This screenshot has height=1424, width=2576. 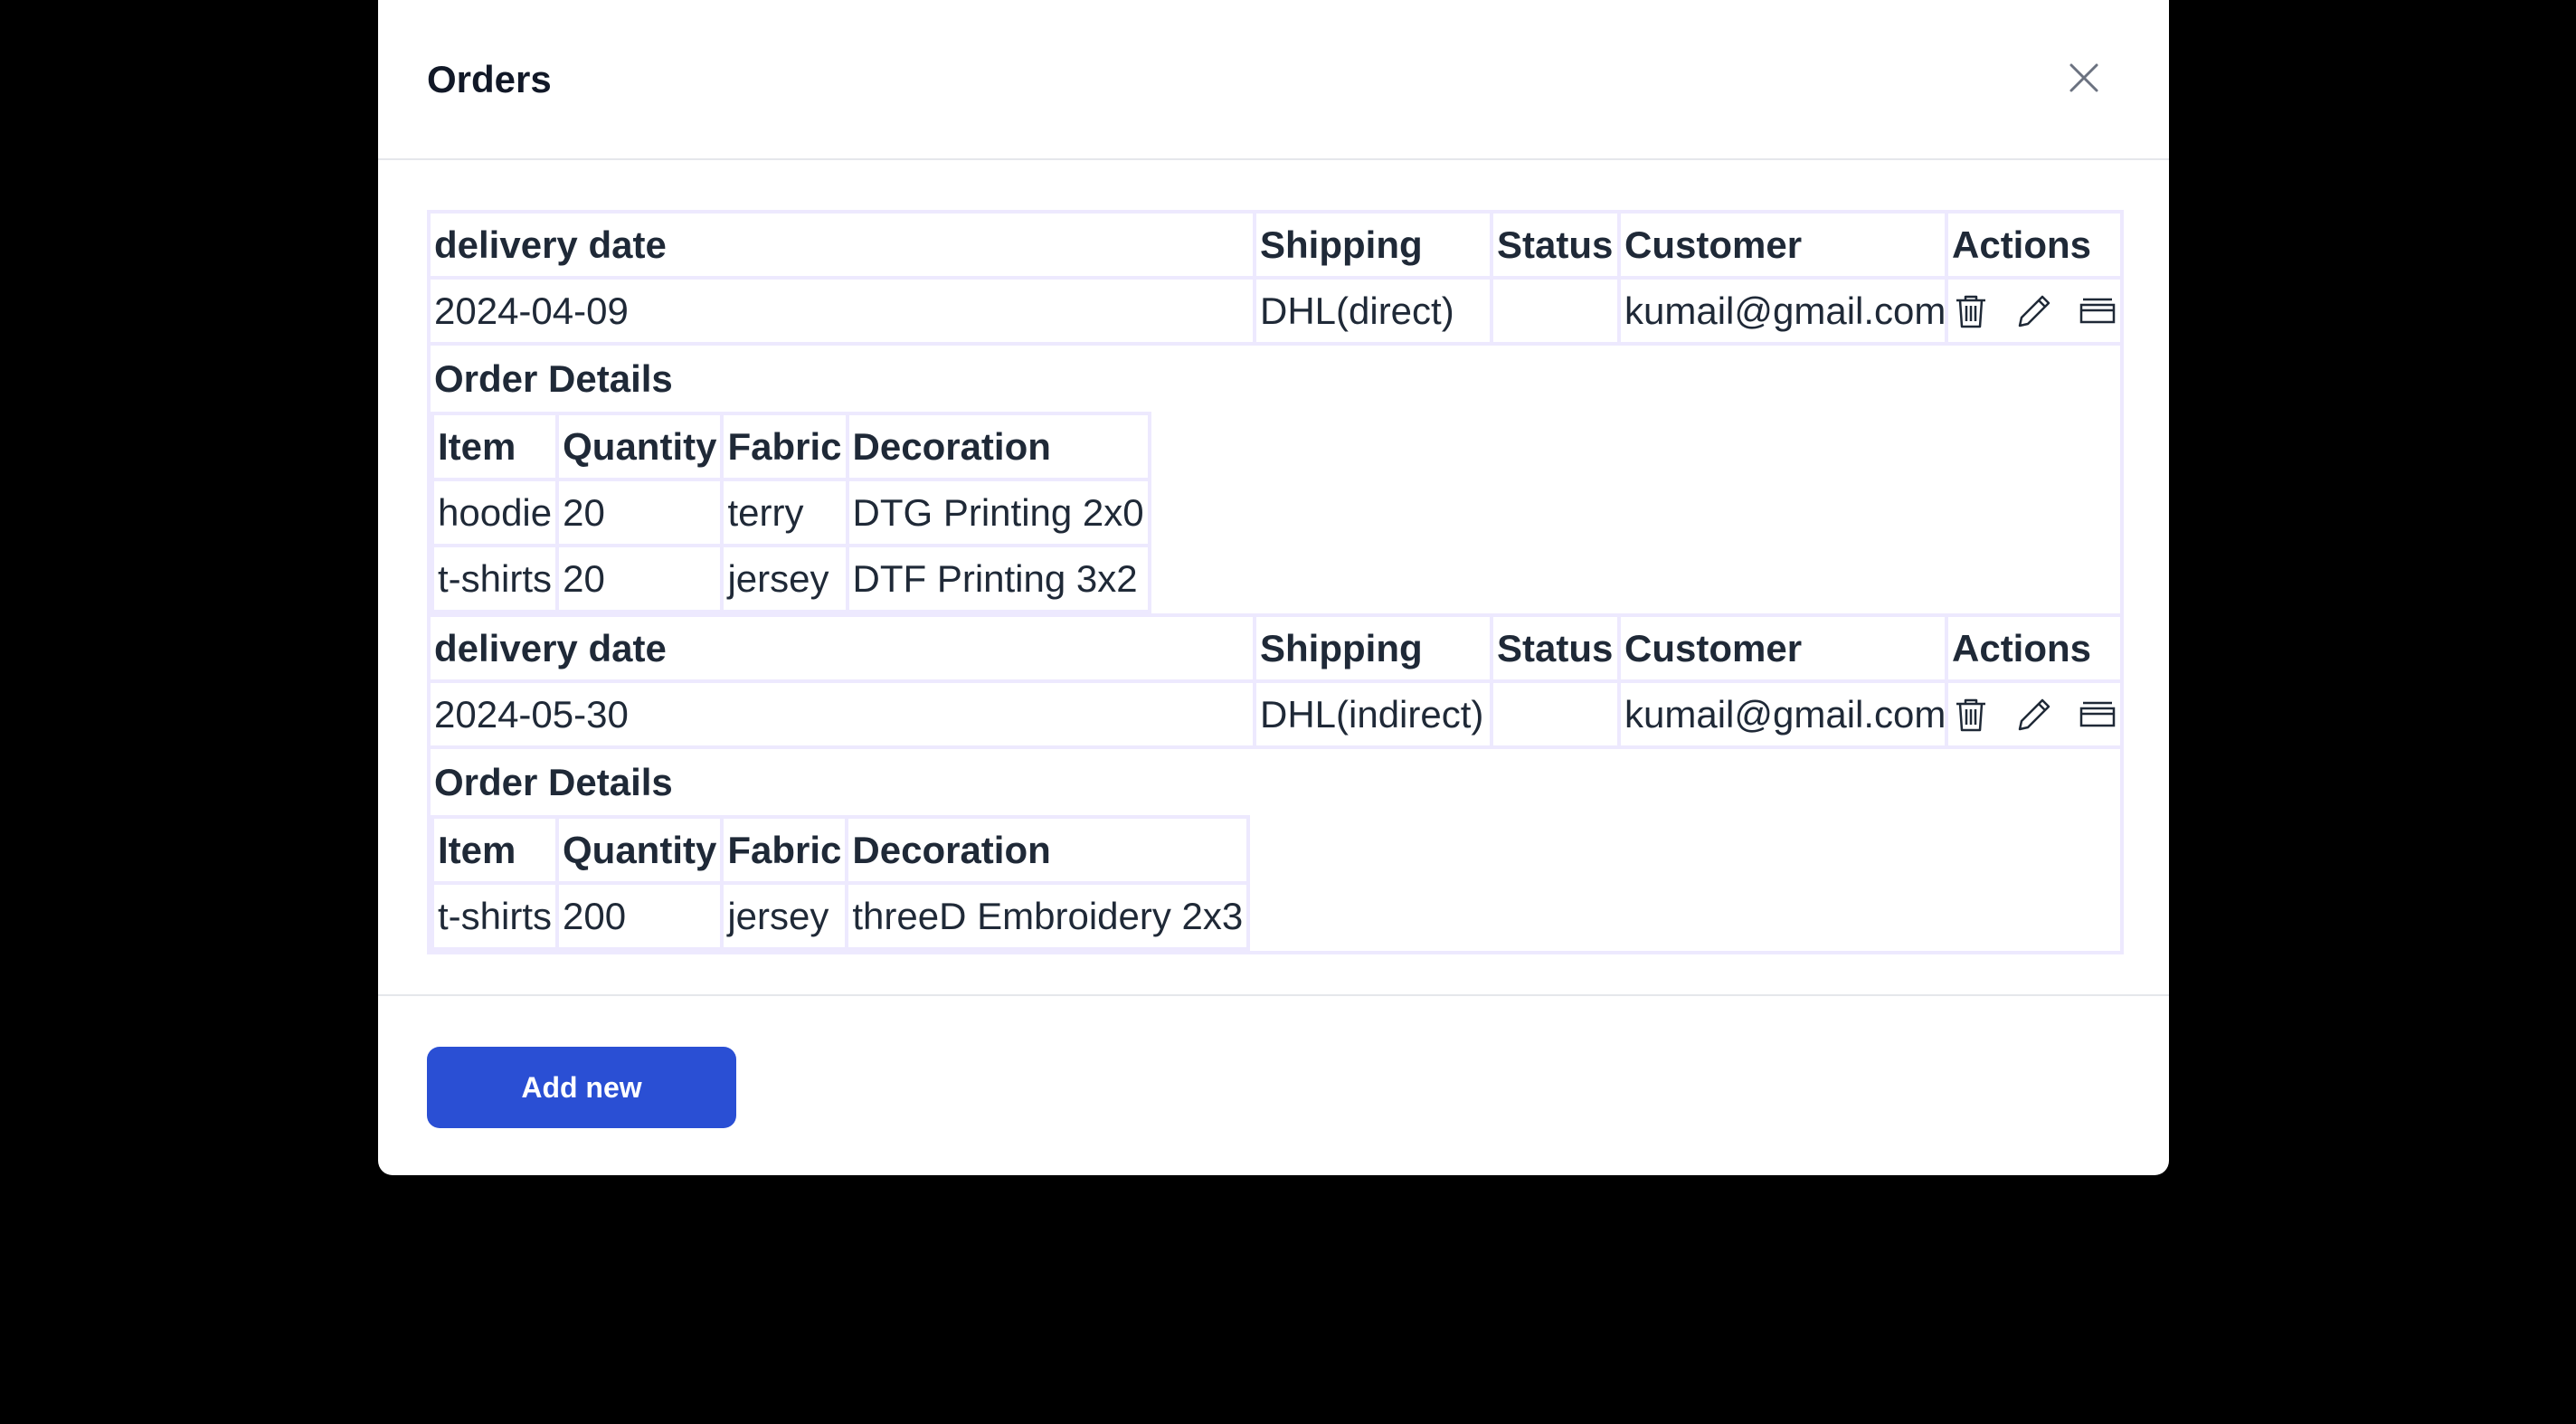 I want to click on close-icon, so click(x=2084, y=77).